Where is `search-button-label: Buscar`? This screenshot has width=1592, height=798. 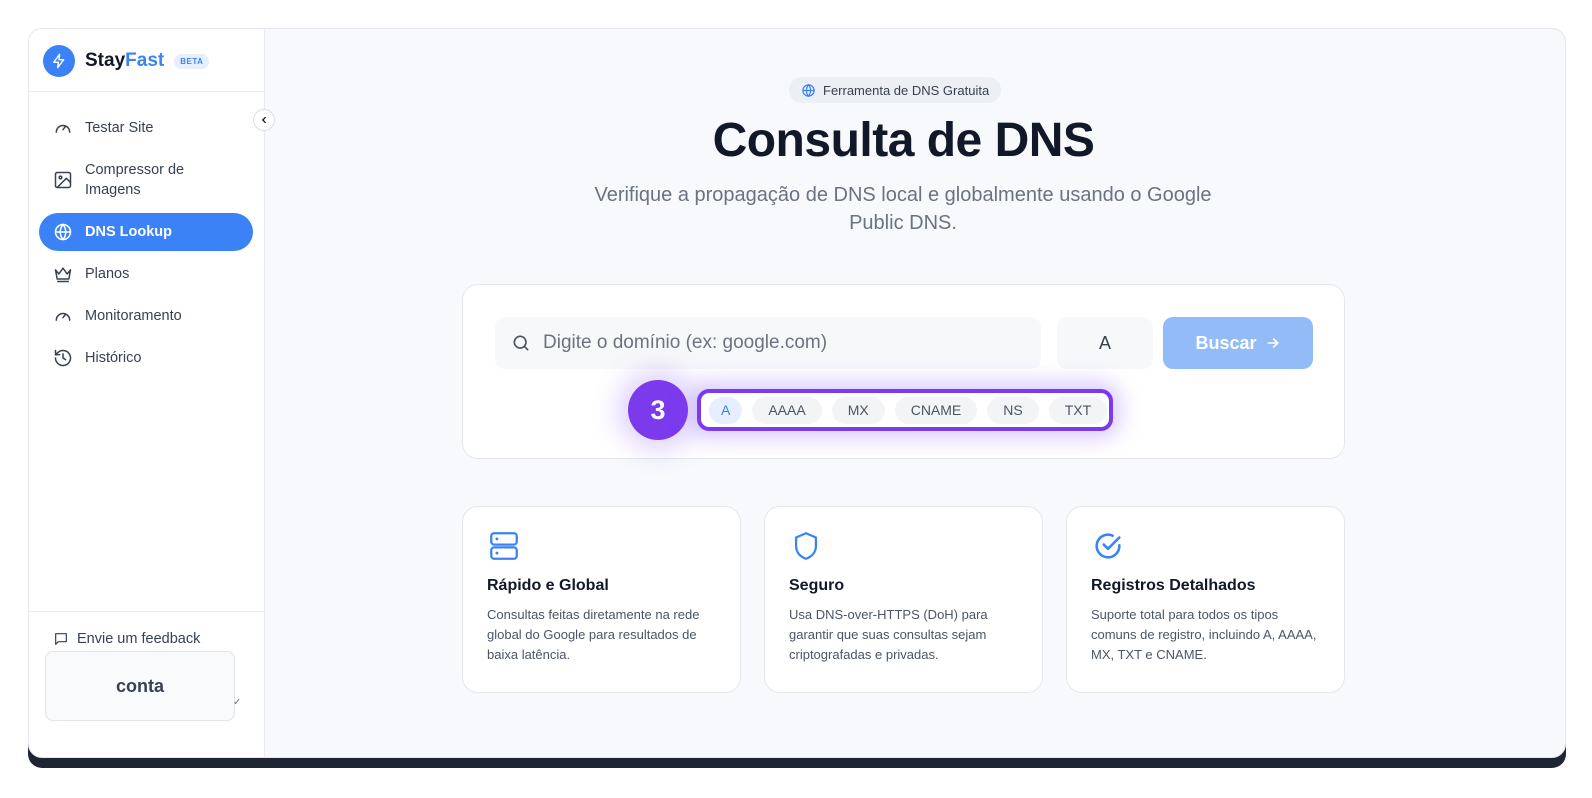 search-button-label: Buscar is located at coordinates (1226, 342).